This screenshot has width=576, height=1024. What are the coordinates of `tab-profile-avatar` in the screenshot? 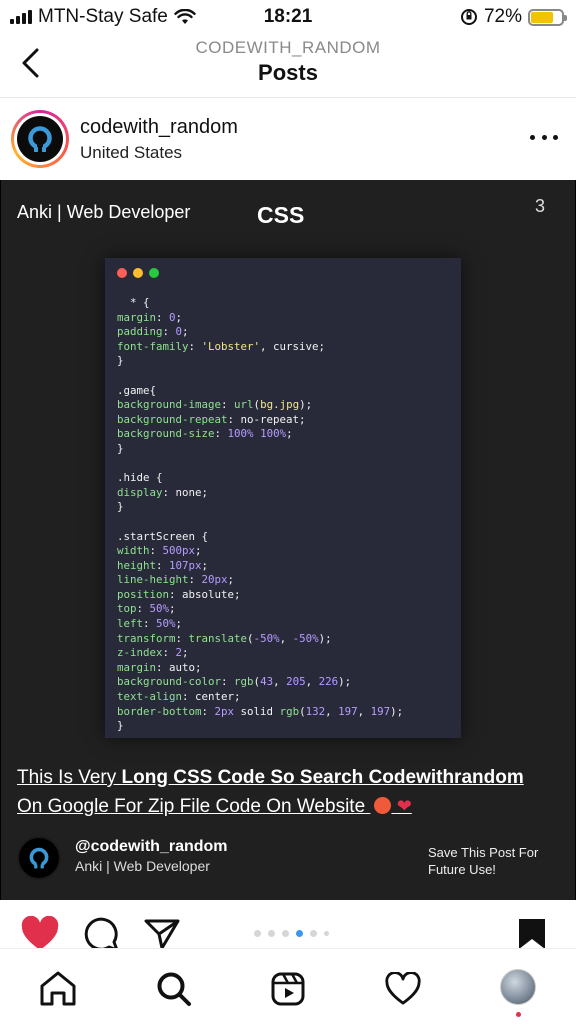 It's located at (518, 987).